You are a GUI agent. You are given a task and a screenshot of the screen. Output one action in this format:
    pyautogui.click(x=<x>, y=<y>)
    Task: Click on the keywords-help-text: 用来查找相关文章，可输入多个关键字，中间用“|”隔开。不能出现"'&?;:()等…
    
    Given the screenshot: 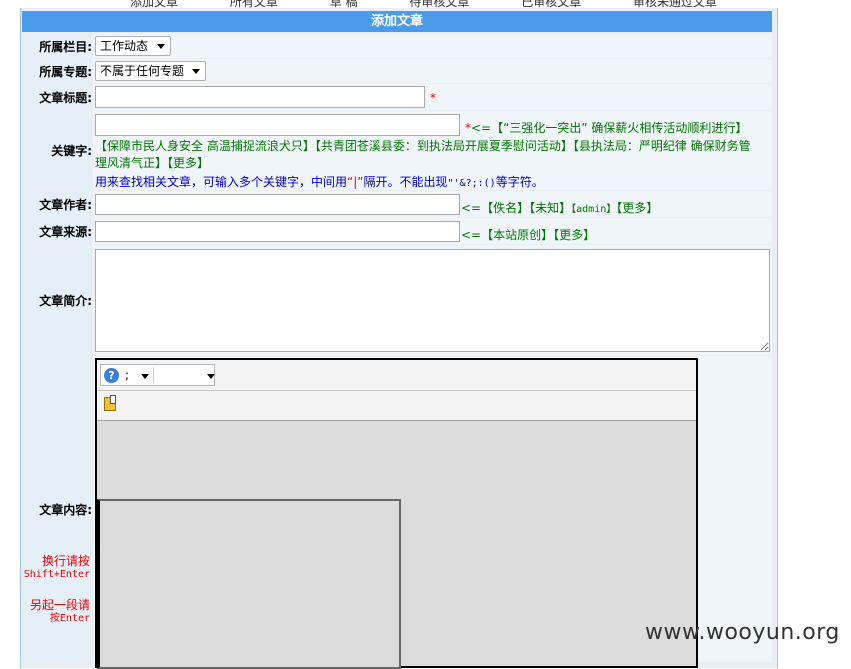 What is the action you would take?
    pyautogui.click(x=319, y=182)
    